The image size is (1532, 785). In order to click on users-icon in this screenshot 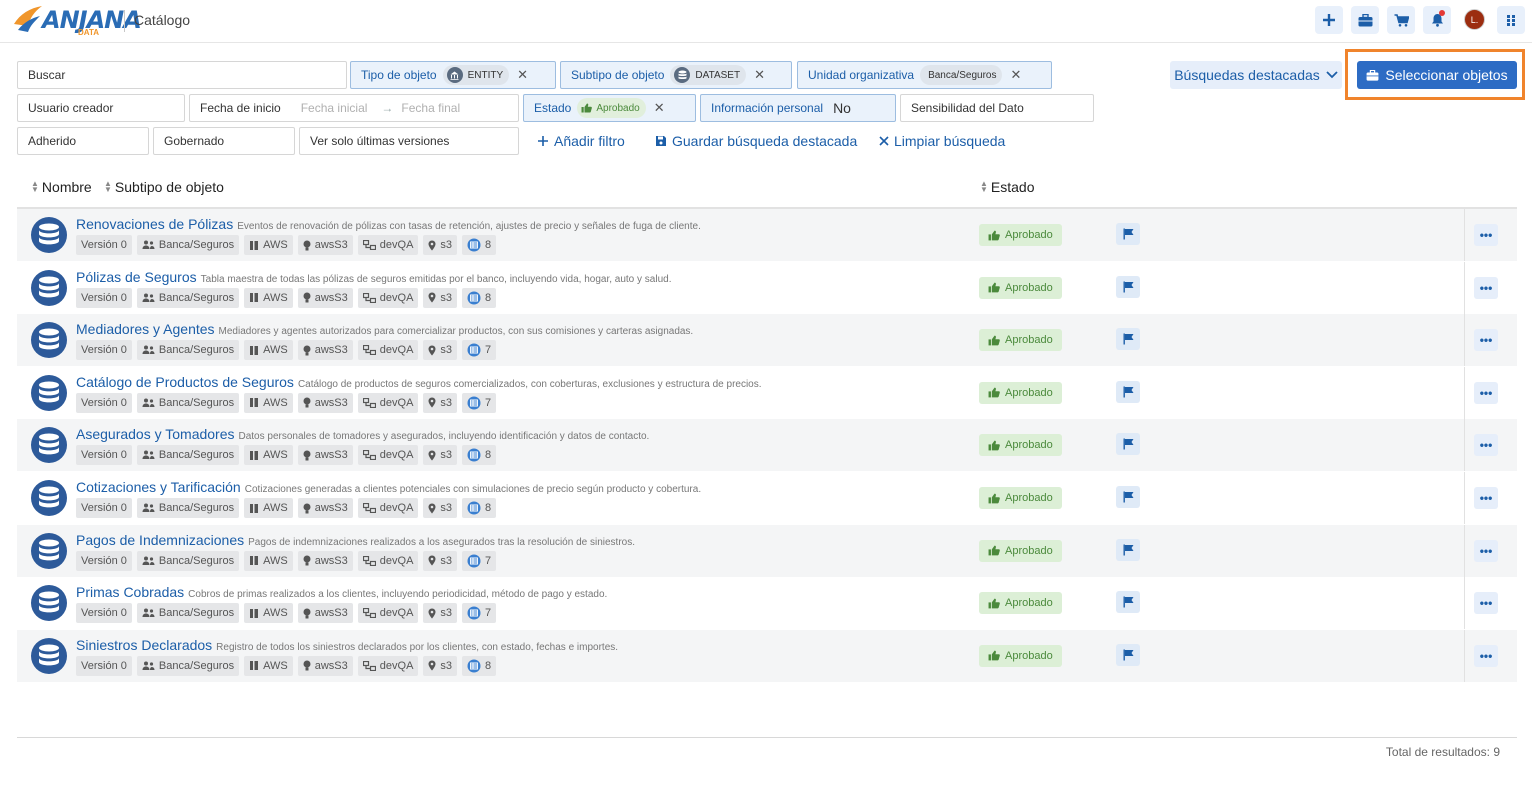, I will do `click(148, 665)`.